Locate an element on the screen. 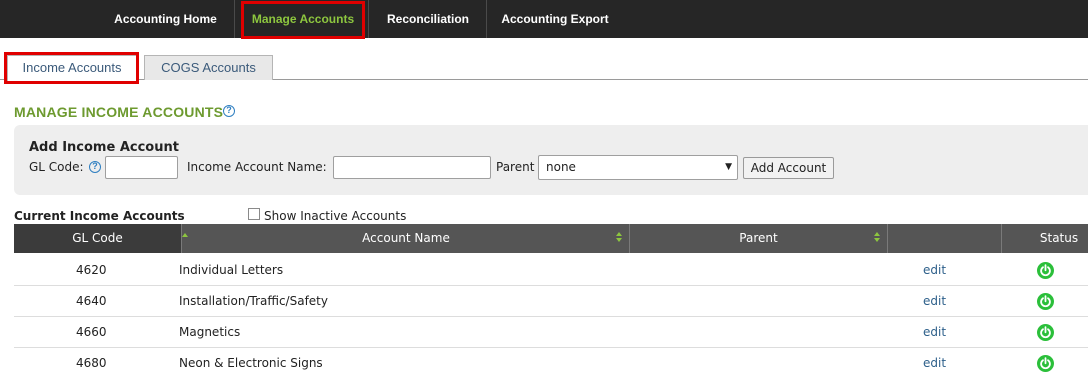 This screenshot has height=375, width=1088. highlight-box-tab is located at coordinates (71, 68).